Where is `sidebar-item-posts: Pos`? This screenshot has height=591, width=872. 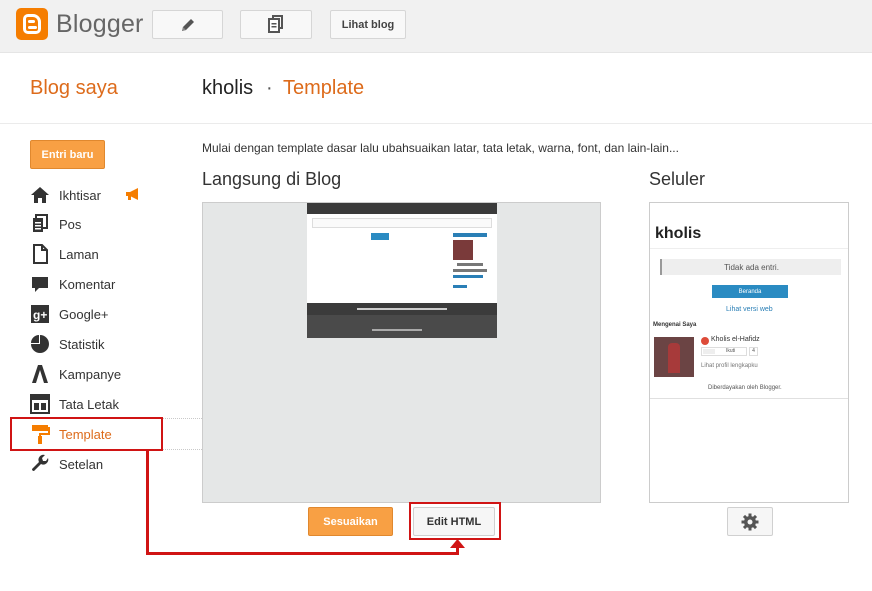
sidebar-item-posts: Pos is located at coordinates (55, 224).